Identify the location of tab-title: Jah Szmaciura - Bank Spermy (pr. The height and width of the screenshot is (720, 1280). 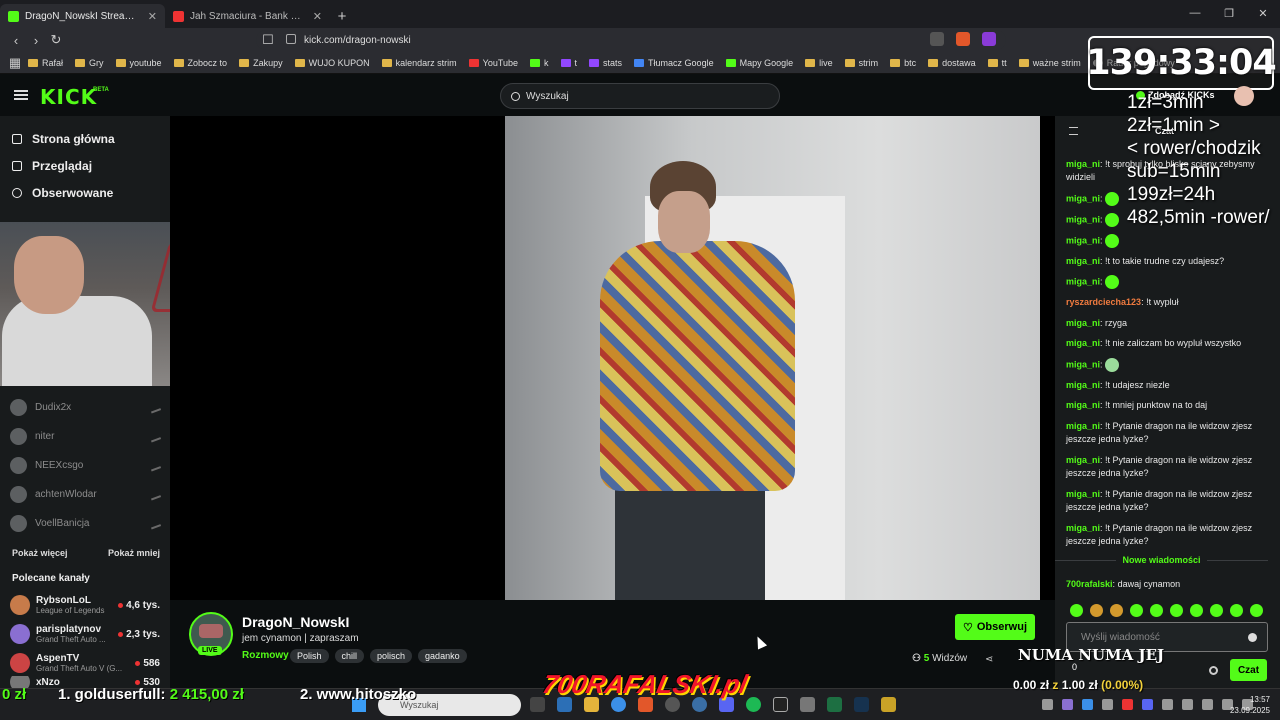
(248, 16).